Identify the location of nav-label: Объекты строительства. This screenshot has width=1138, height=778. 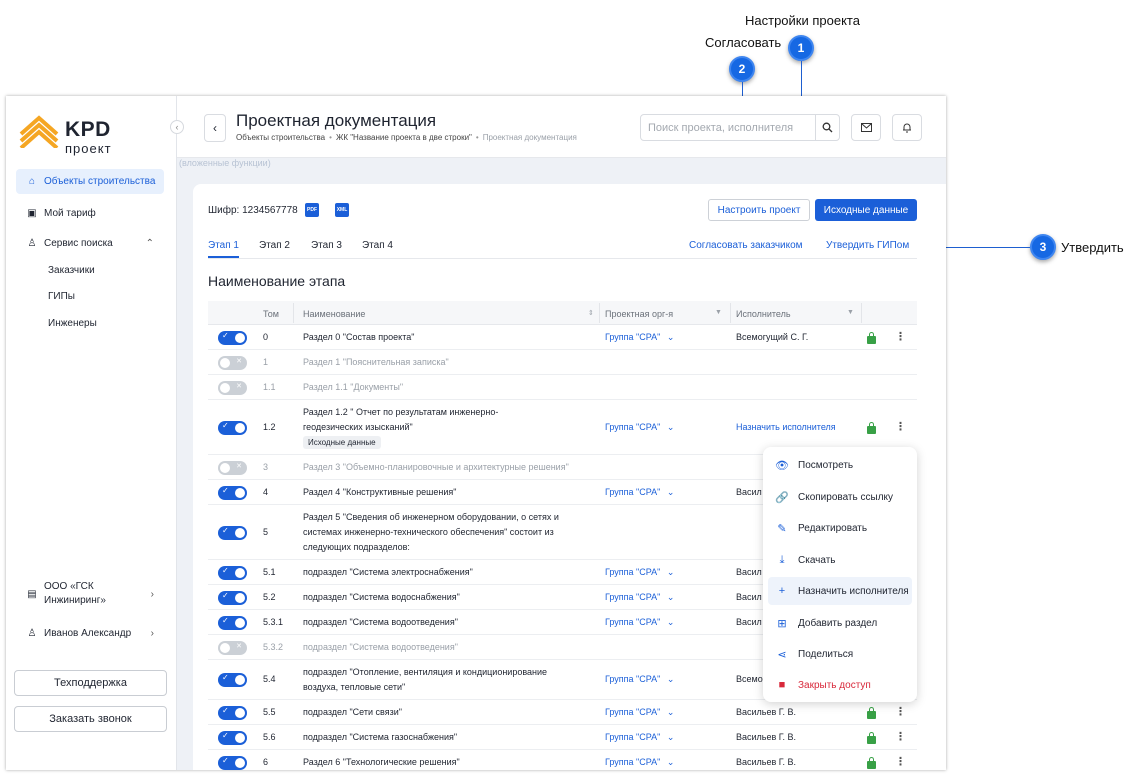
(100, 181).